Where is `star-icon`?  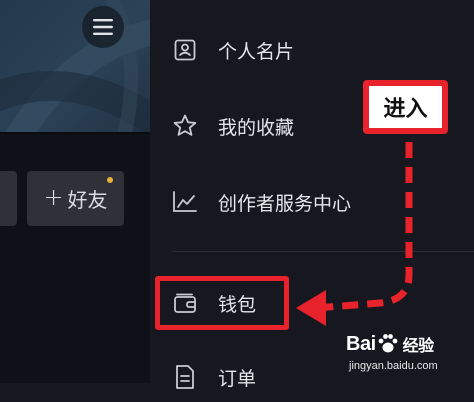 star-icon is located at coordinates (185, 126).